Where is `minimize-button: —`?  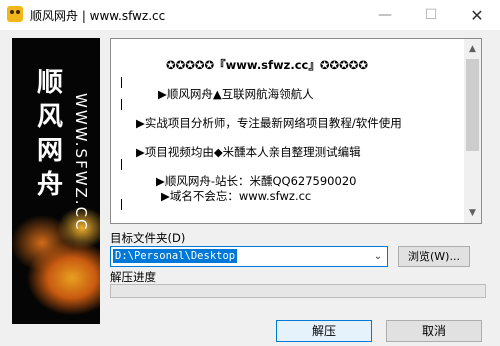
minimize-button: — is located at coordinates (385, 15).